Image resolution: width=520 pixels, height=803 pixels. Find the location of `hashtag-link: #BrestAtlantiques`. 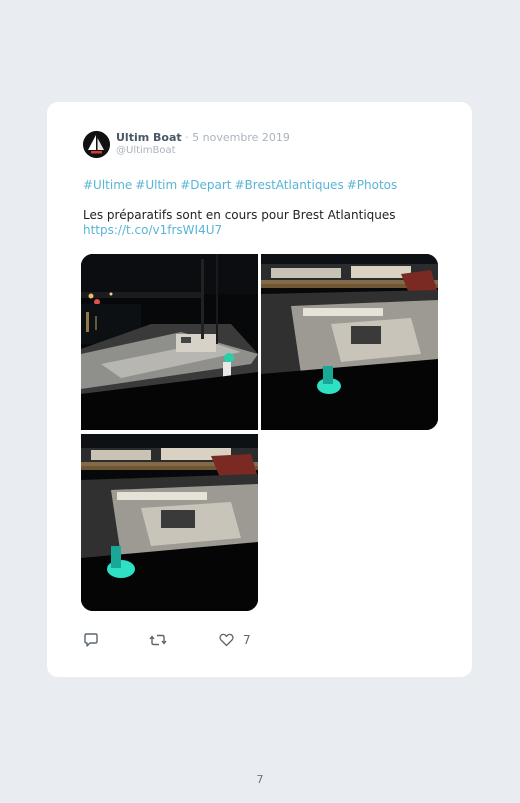

hashtag-link: #BrestAtlantiques is located at coordinates (289, 185).